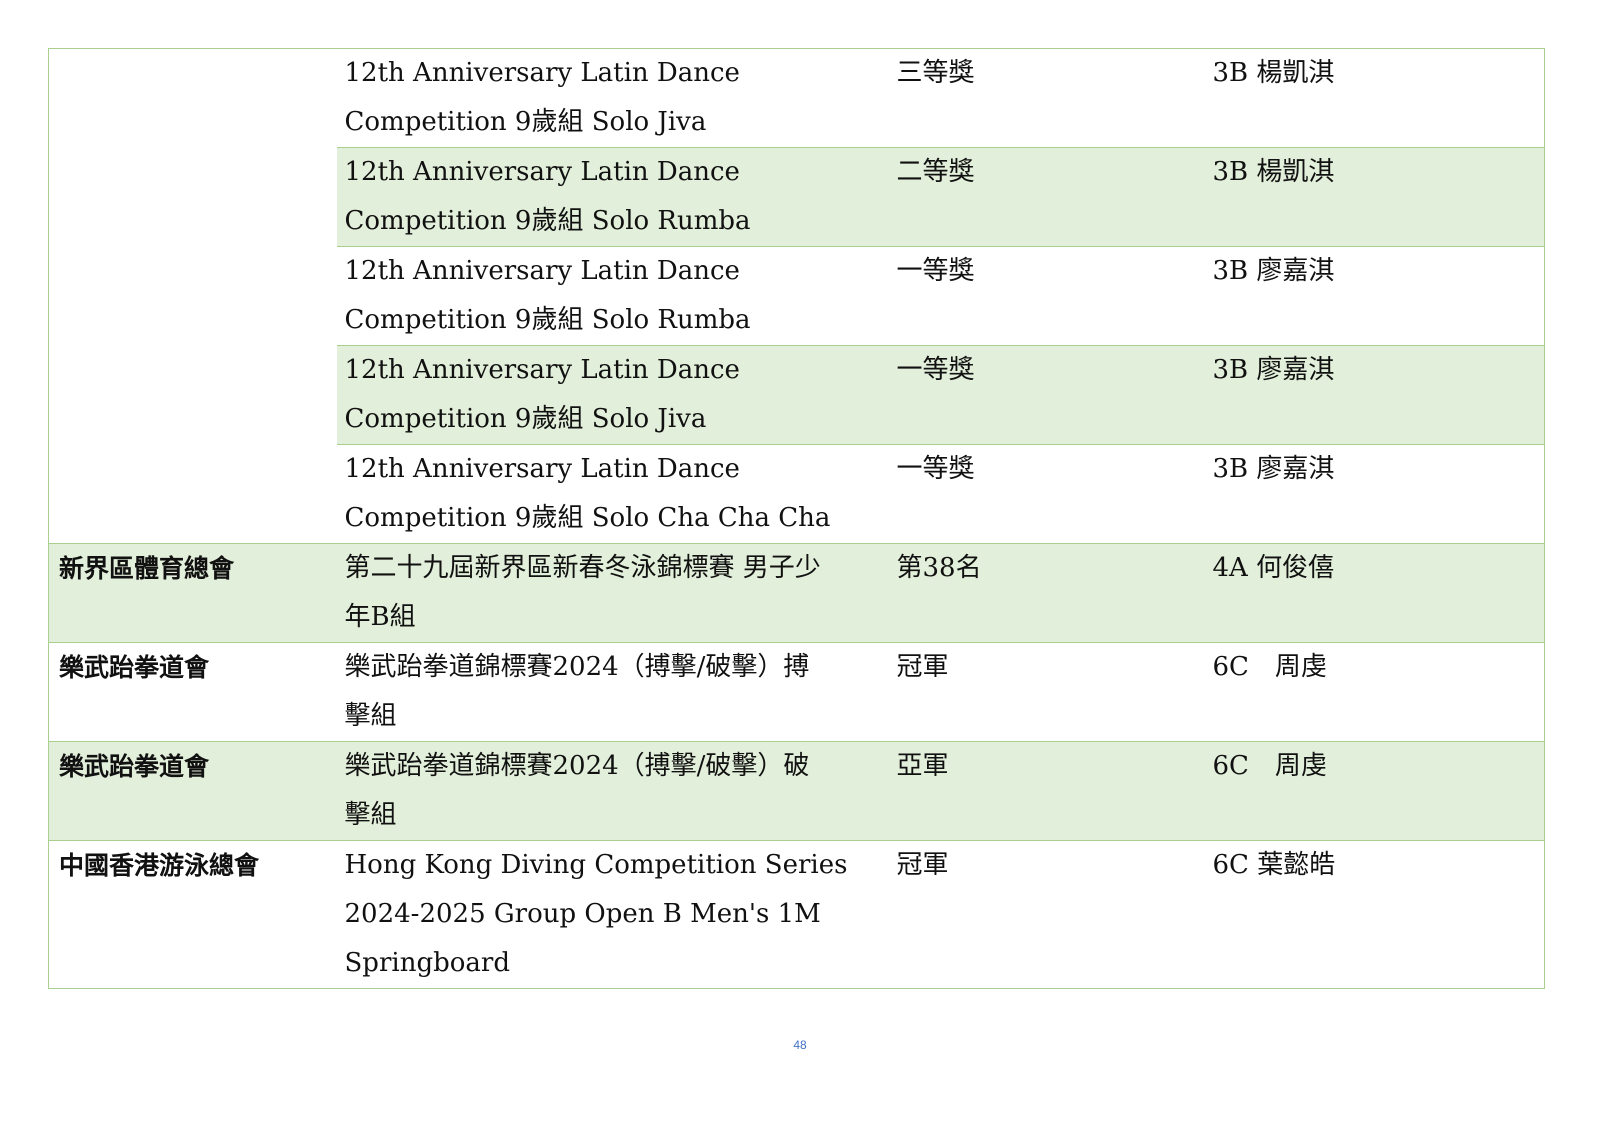 This screenshot has width=1600, height=1132. What do you see at coordinates (800, 1045) in the screenshot?
I see `page-number: 48` at bounding box center [800, 1045].